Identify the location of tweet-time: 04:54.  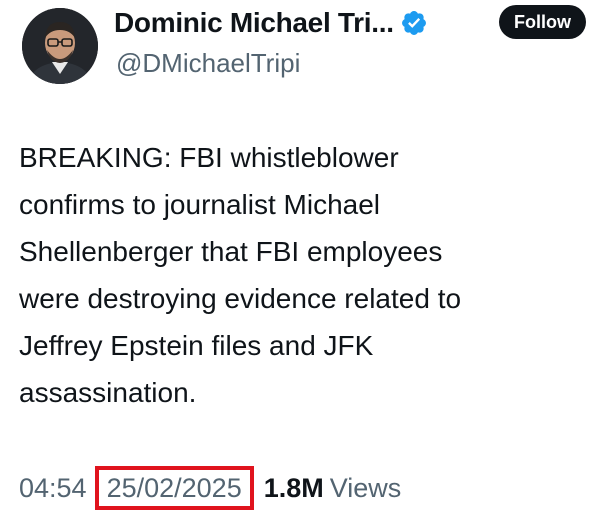
(53, 488).